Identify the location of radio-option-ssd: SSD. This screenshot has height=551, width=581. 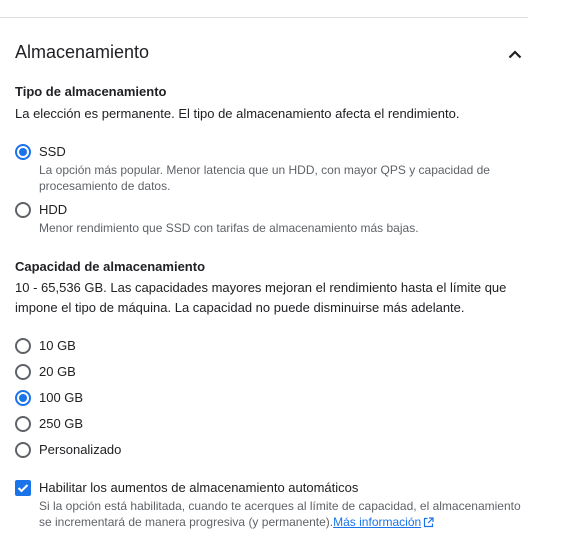
(40, 152).